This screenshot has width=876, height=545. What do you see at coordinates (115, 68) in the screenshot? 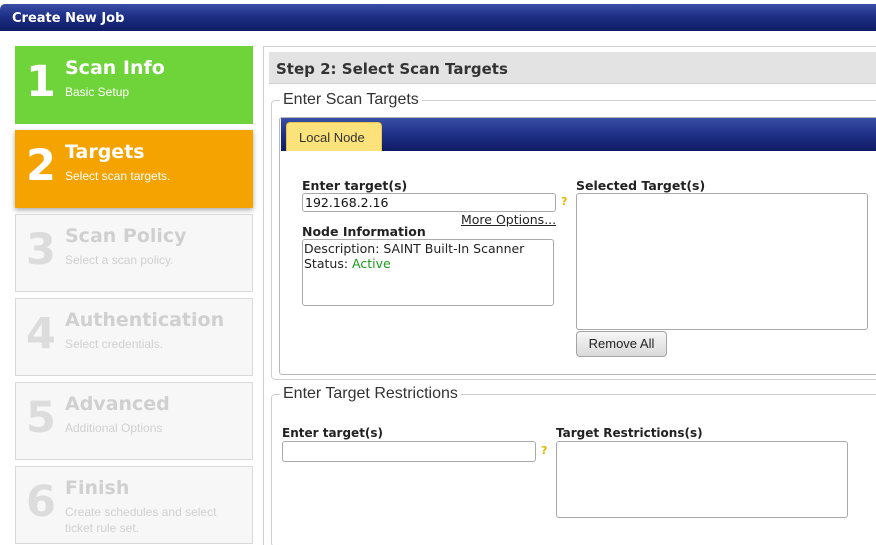
I see `step-title: Scan Info` at bounding box center [115, 68].